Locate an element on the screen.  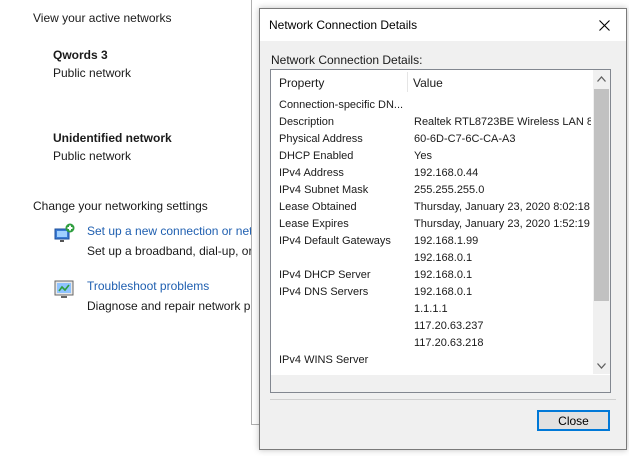
list-item: IPv4 DHCP Server 192.168.0.1 is located at coordinates (431, 275).